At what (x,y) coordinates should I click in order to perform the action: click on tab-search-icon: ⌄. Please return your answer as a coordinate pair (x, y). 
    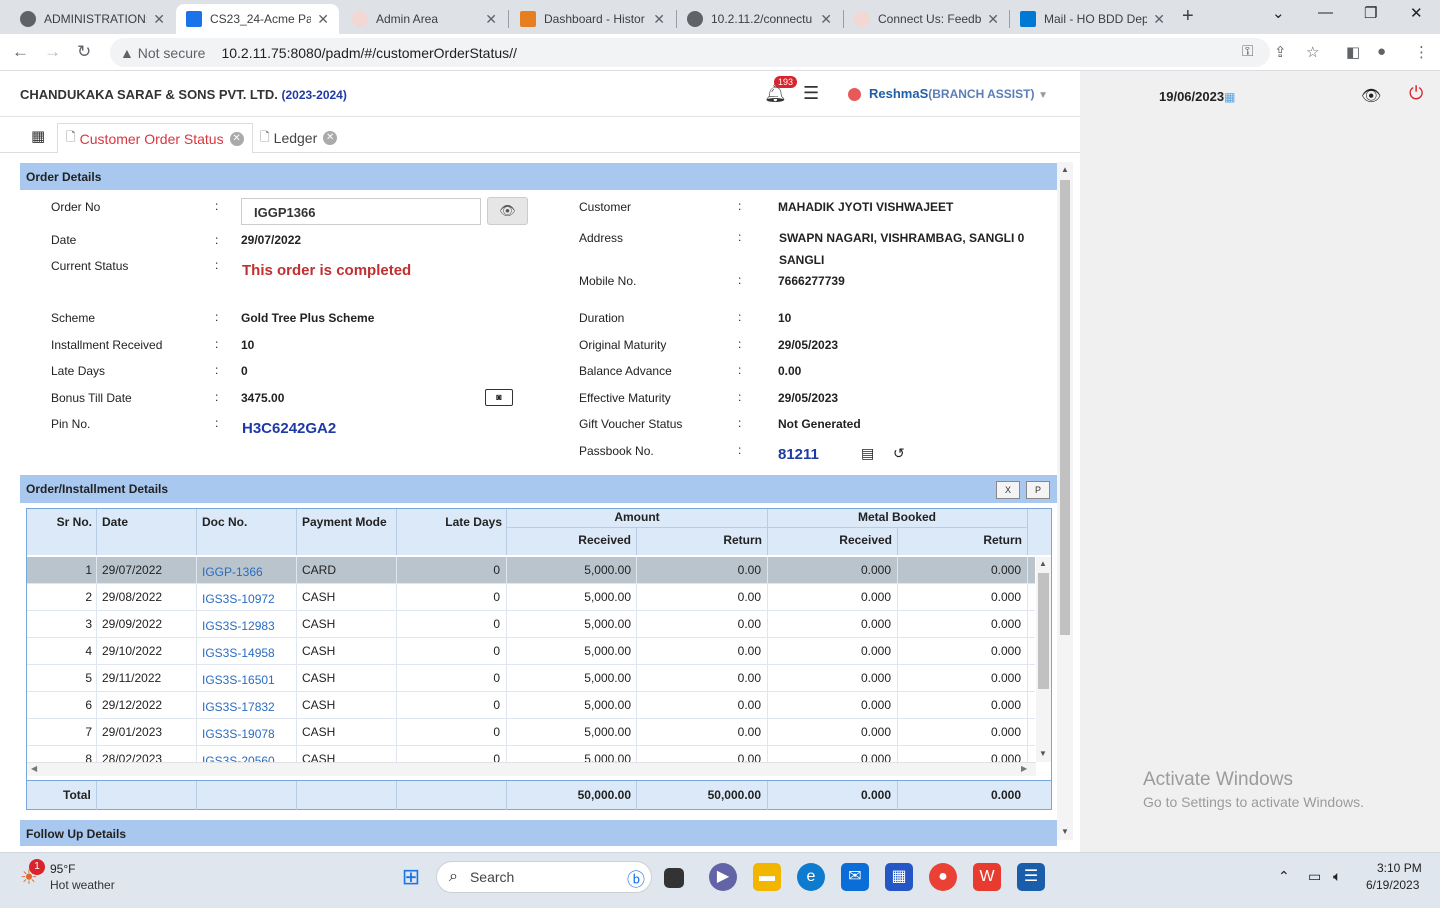
    Looking at the image, I should click on (1278, 13).